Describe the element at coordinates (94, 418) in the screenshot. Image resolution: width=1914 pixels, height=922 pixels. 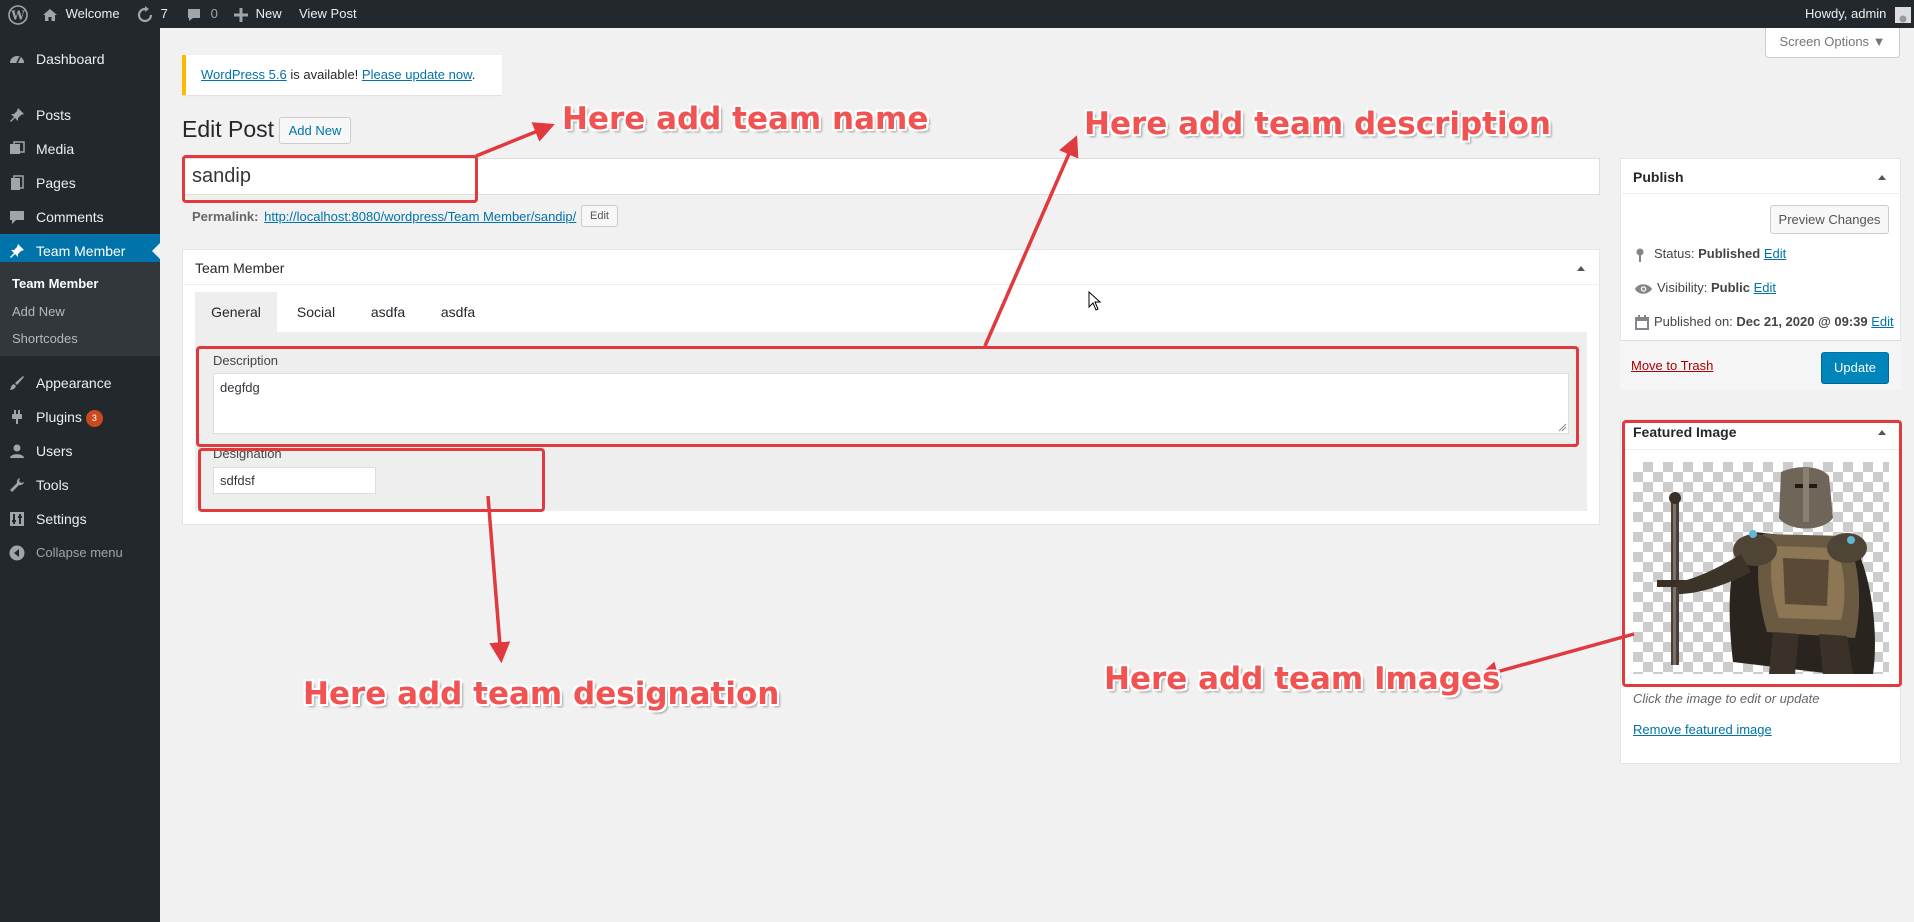
I see `plugins-update-count-badge: 3` at that location.